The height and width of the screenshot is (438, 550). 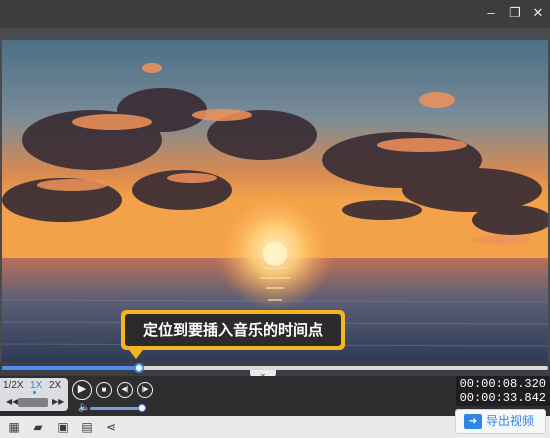 I want to click on time-display: 00:00:08.320 00:00:33.842, so click(x=503, y=391).